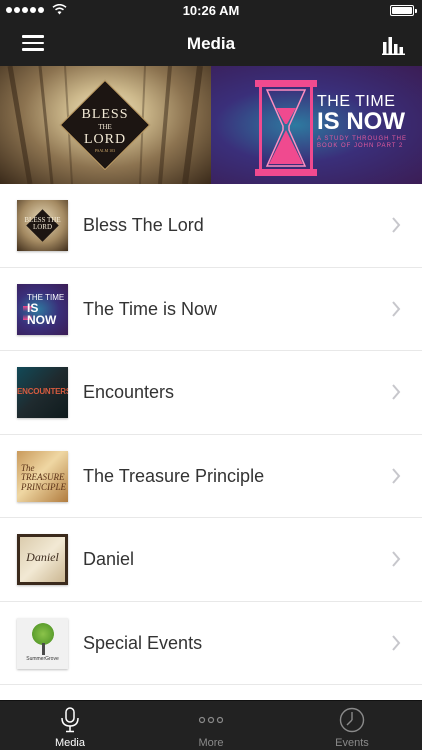 This screenshot has width=422, height=751. I want to click on list-item: ENCOUNTERS Encounters, so click(211, 393).